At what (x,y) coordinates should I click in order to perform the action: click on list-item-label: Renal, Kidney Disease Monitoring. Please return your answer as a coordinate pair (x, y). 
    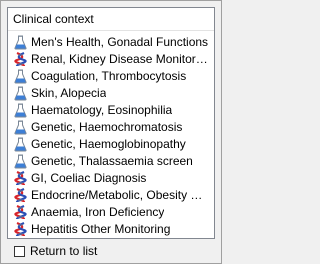
    Looking at the image, I should click on (120, 59).